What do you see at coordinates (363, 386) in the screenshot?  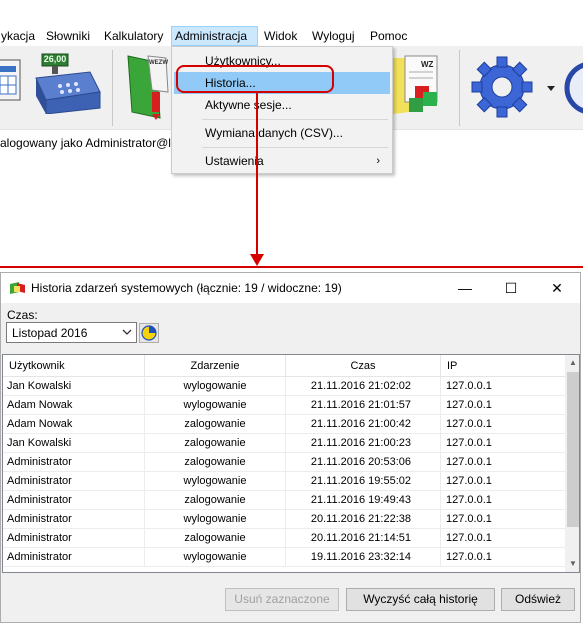 I see `cell-time: 21.11.2016 21:02:02` at bounding box center [363, 386].